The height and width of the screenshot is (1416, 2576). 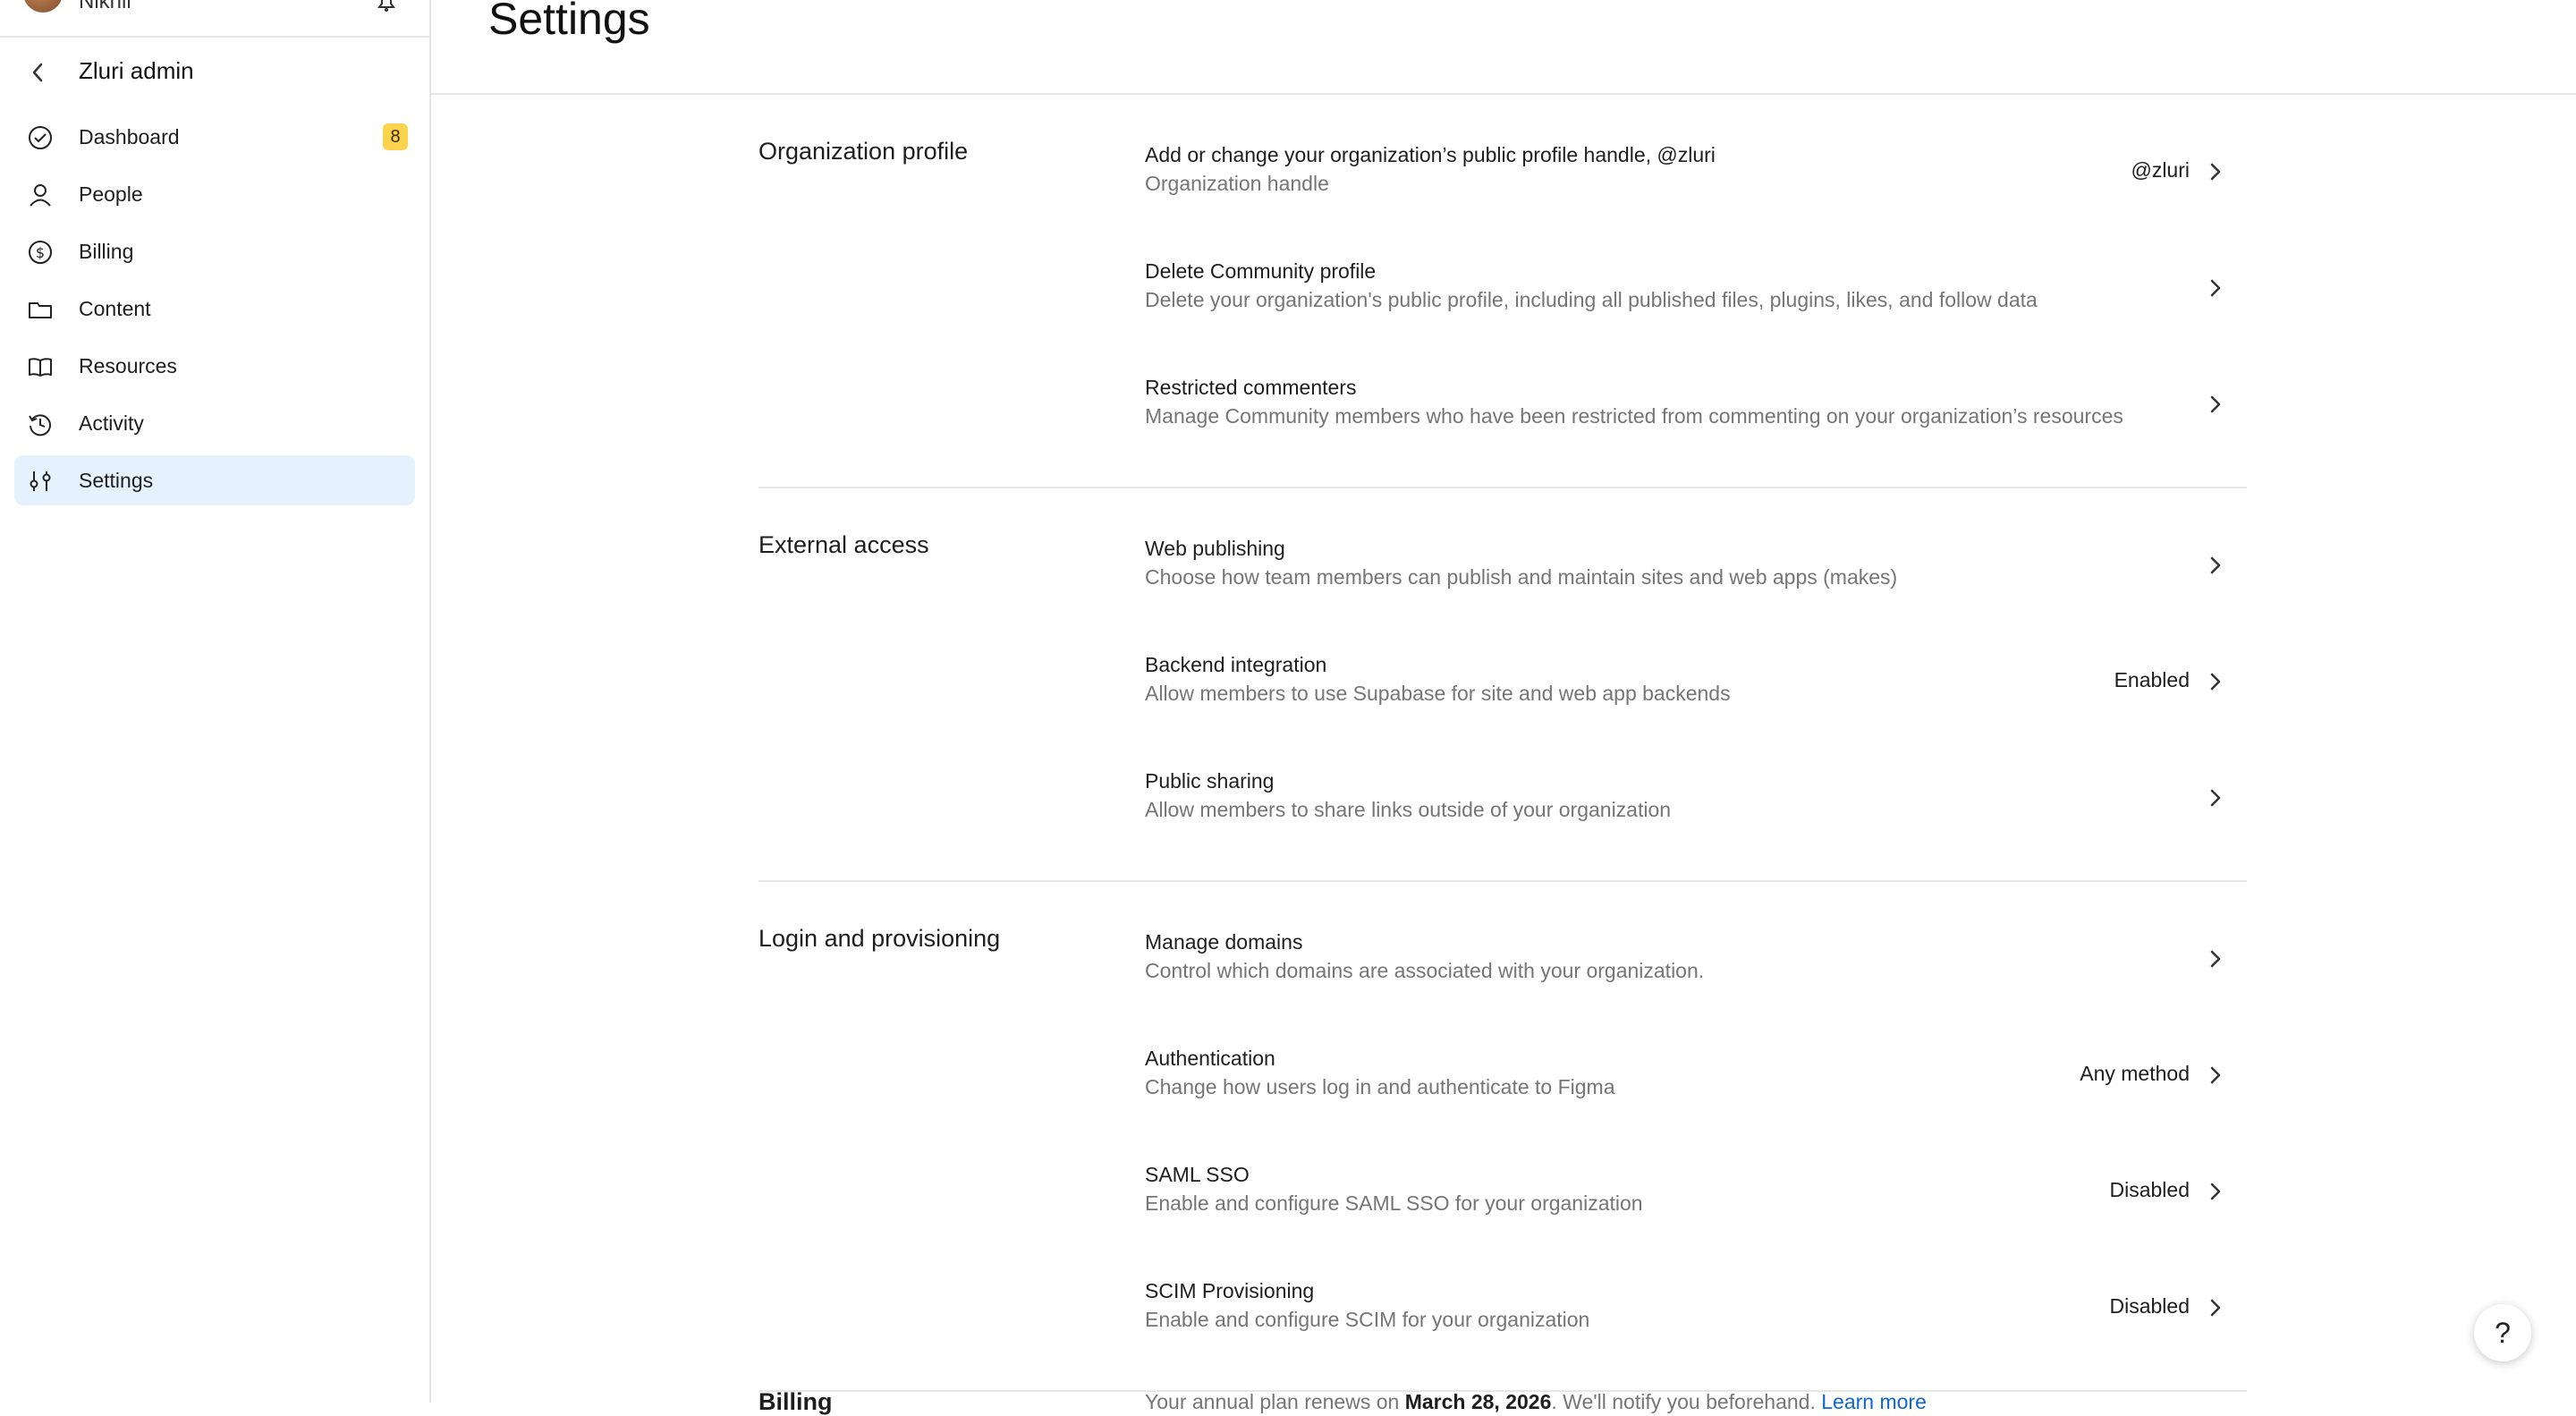 What do you see at coordinates (1874, 1402) in the screenshot?
I see `learn-more-link: Learn more` at bounding box center [1874, 1402].